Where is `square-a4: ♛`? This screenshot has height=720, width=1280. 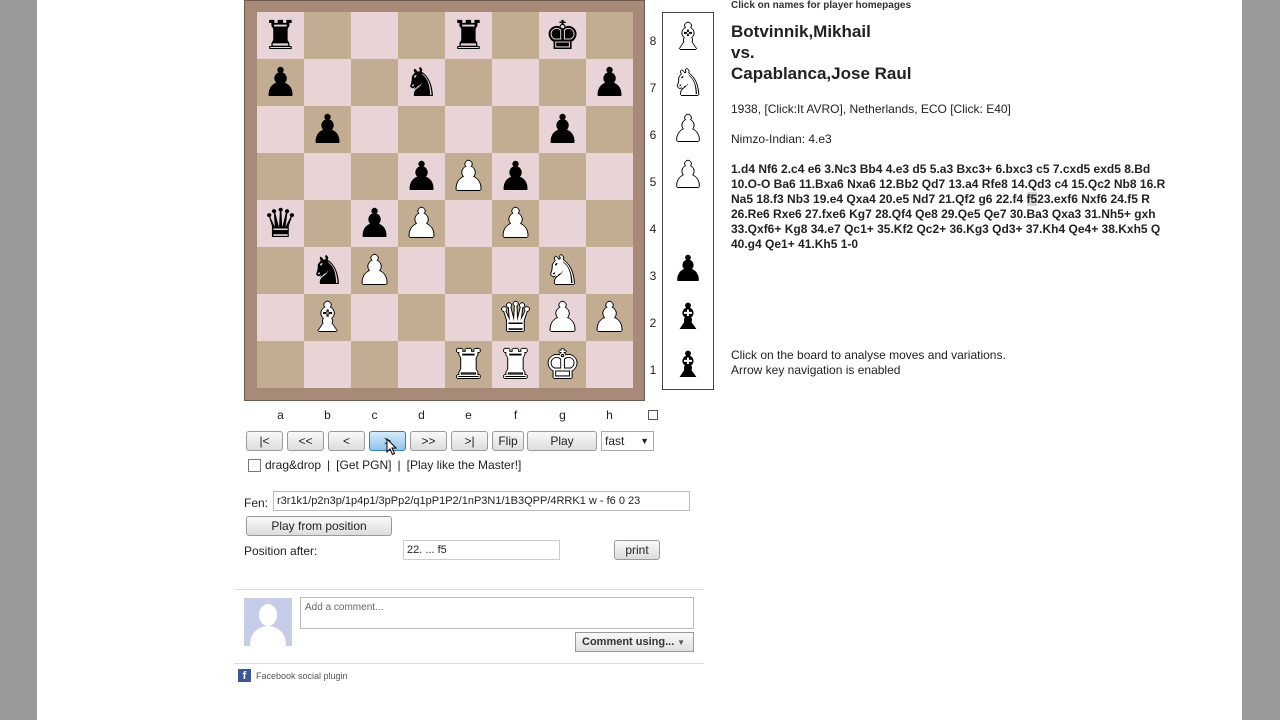 square-a4: ♛ is located at coordinates (280, 223).